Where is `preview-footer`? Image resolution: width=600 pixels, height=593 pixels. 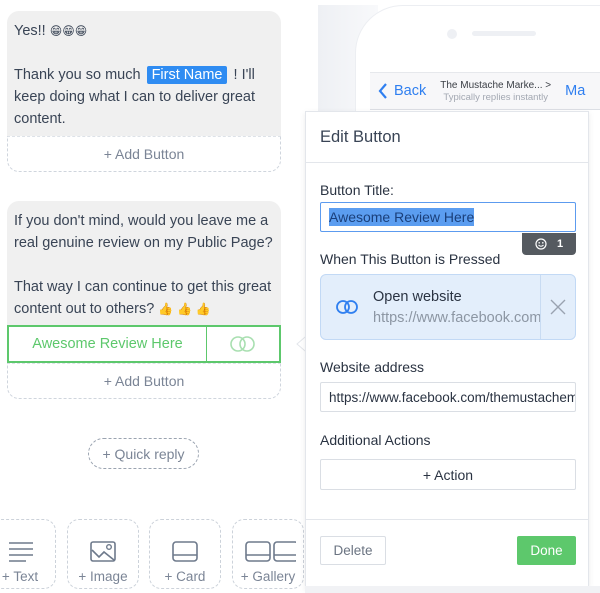 preview-footer is located at coordinates (452, 589).